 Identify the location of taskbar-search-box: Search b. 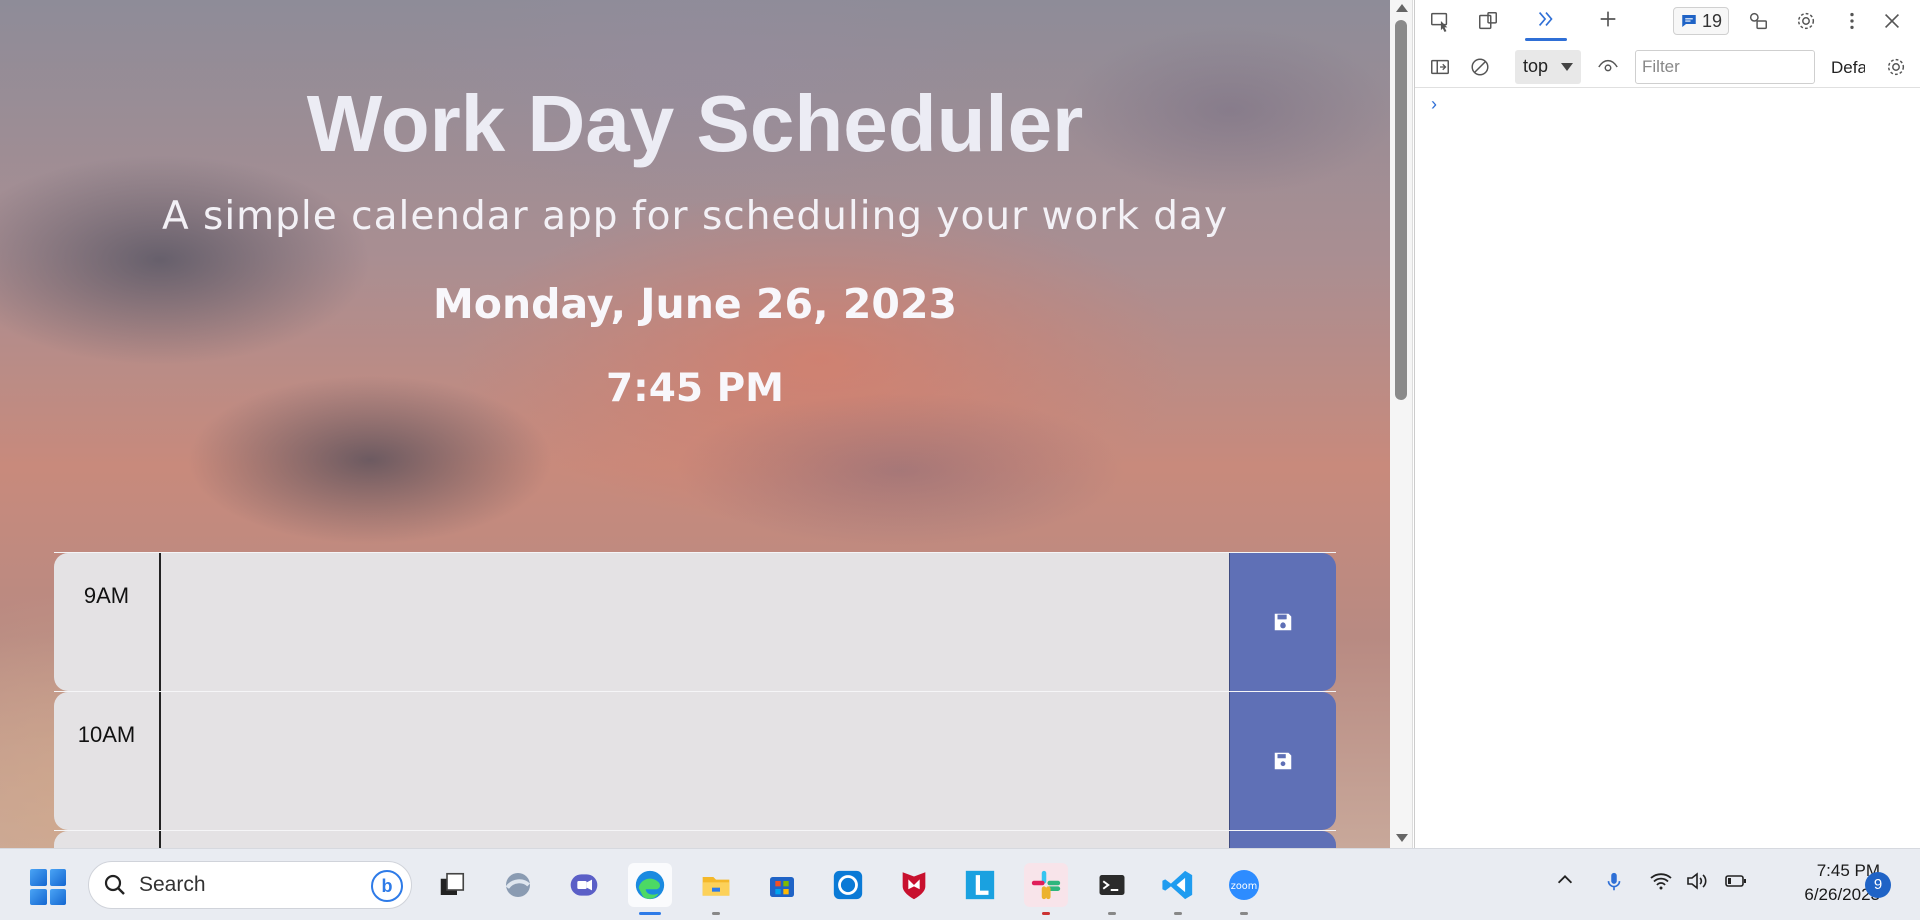
(250, 885).